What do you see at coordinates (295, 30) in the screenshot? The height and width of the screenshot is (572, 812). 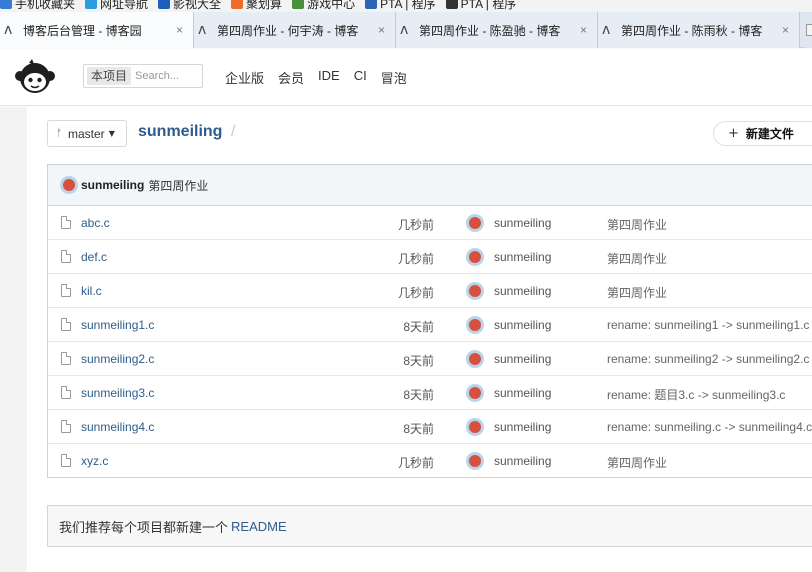 I see `browser-tab-heyutao: ᴧ 第四周作业 - 何宇涛 - 博客 ×` at bounding box center [295, 30].